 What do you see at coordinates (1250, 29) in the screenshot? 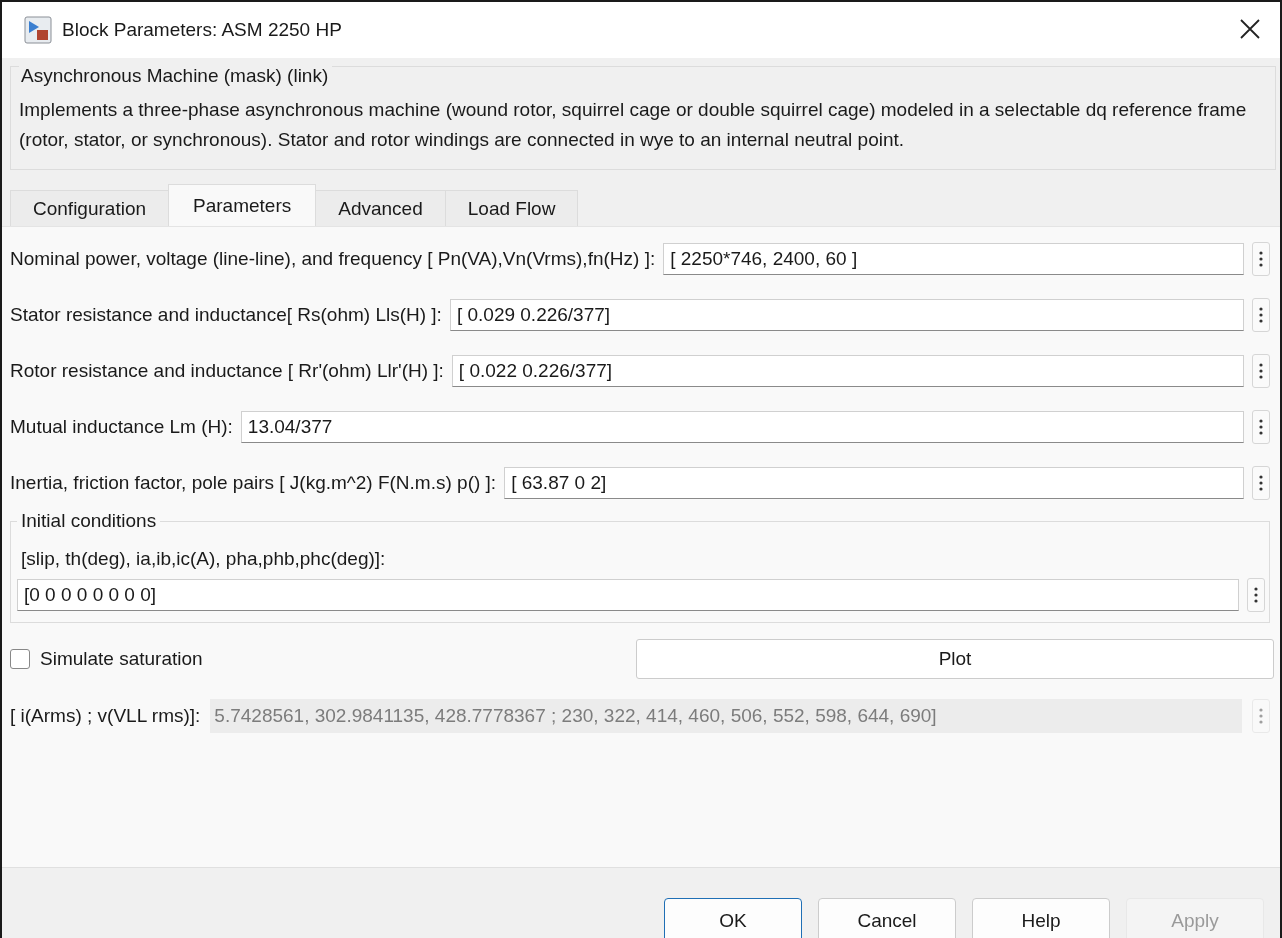
I see `close-icon` at bounding box center [1250, 29].